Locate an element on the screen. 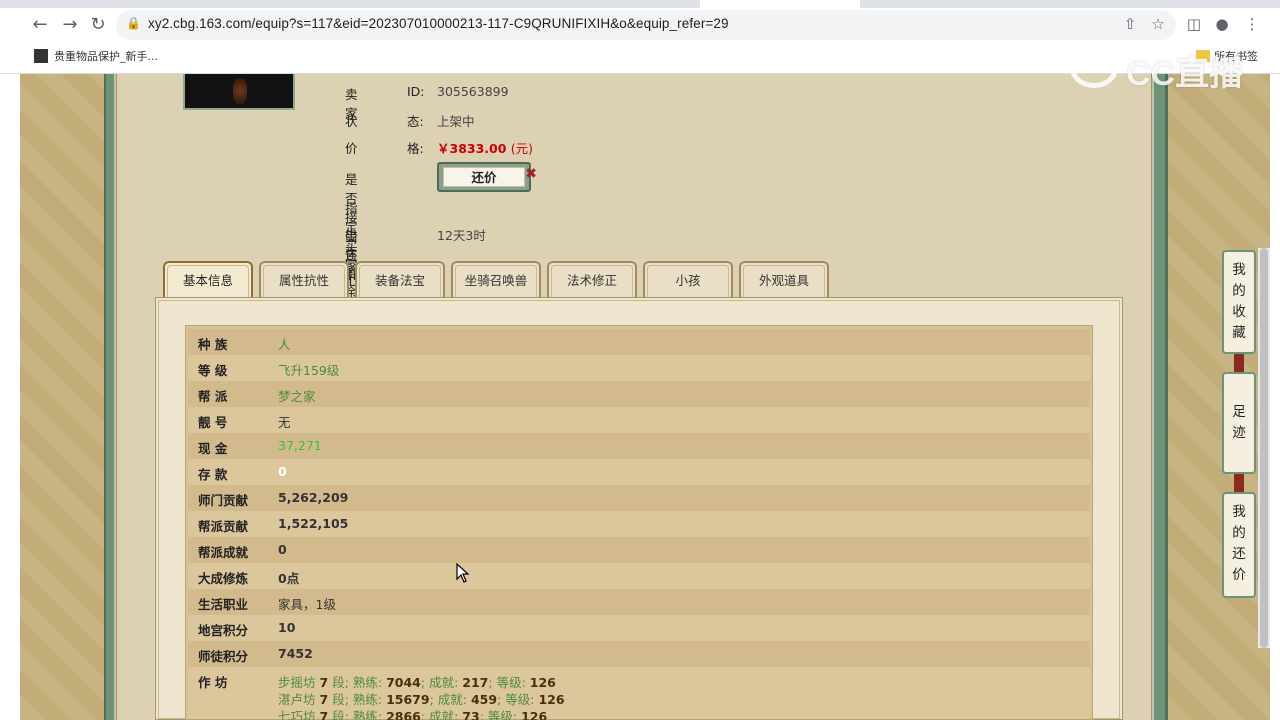  counter-offer-label: 还价 is located at coordinates (484, 177).